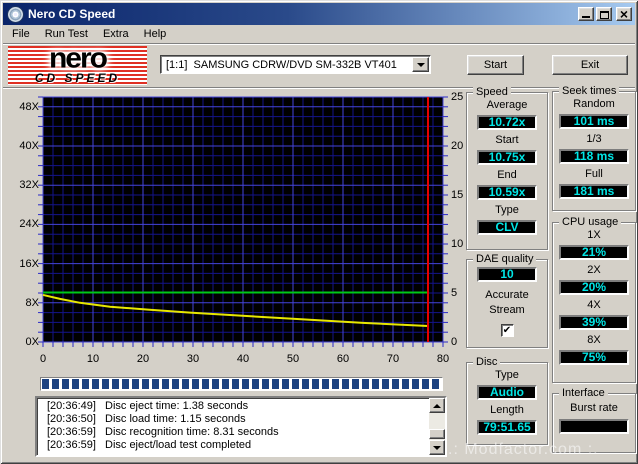  I want to click on y-axis-left-label-16x: 16X, so click(29, 263).